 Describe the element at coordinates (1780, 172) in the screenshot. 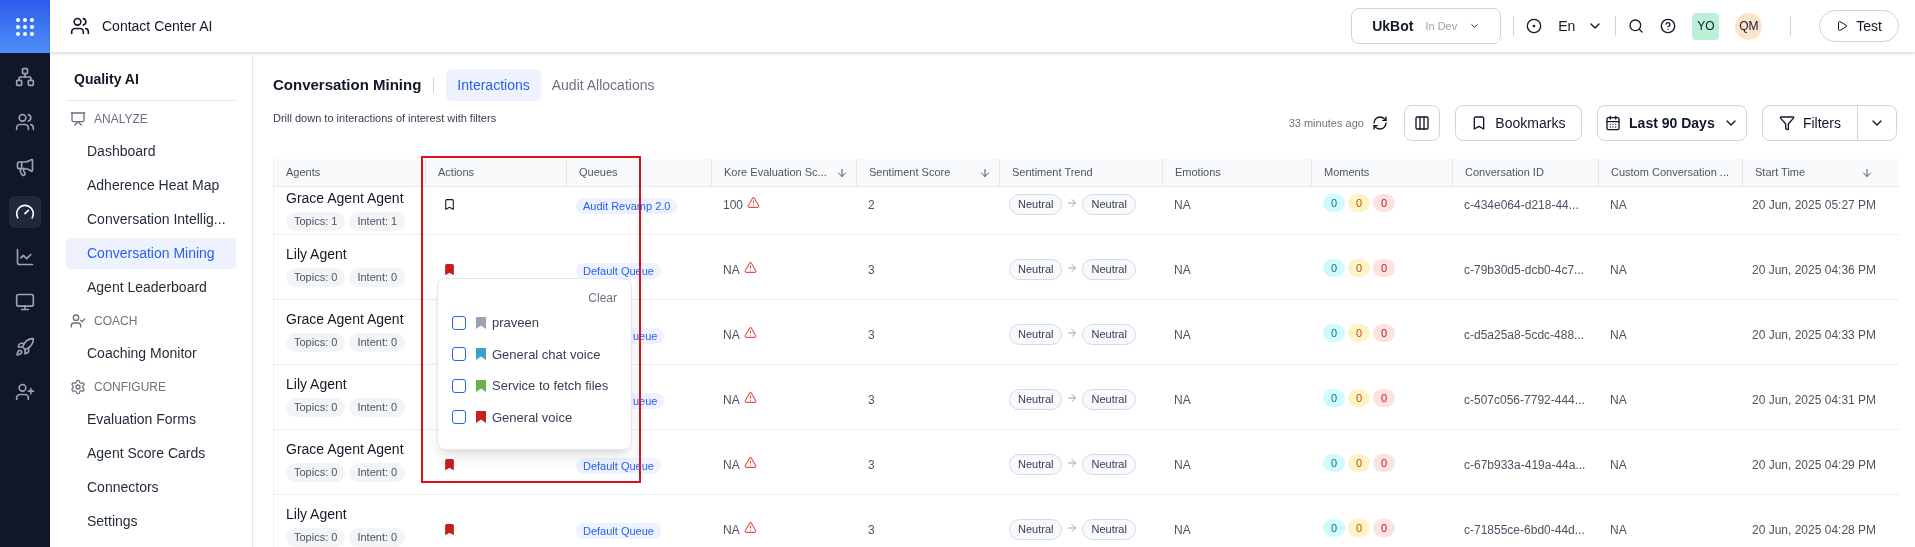

I see `column-header: Start Time` at that location.